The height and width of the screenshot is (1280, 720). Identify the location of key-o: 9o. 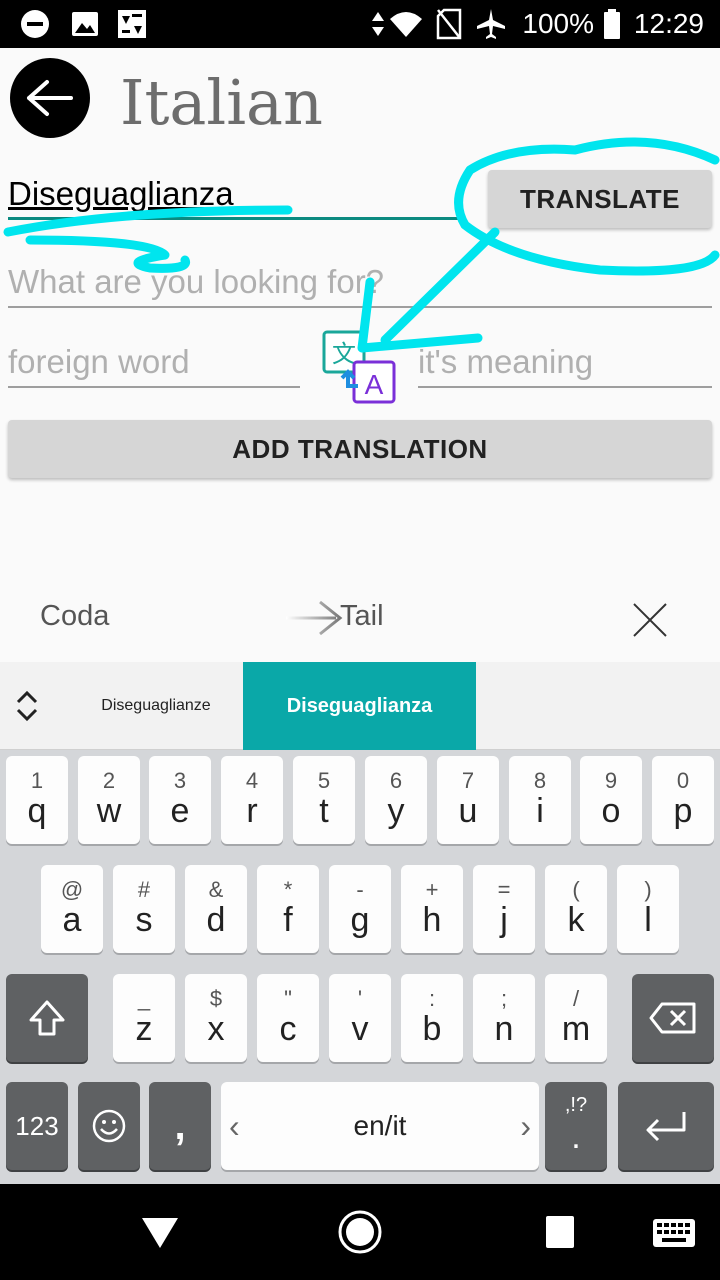
(611, 800).